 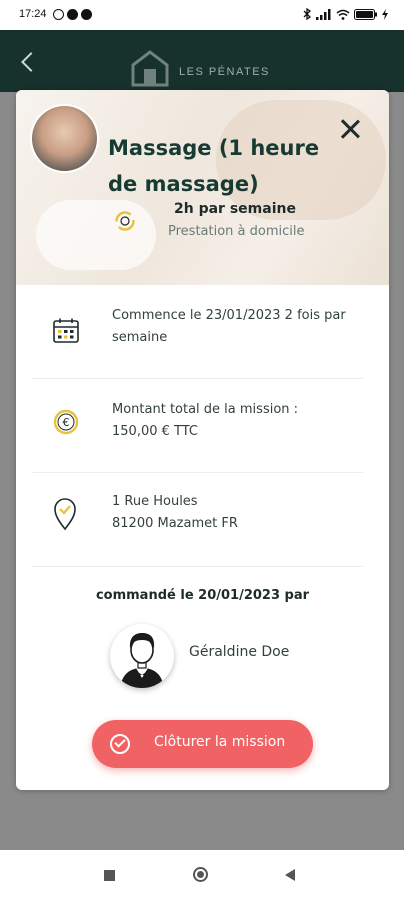 I want to click on brand-name: LES PÉNATES, so click(x=224, y=72).